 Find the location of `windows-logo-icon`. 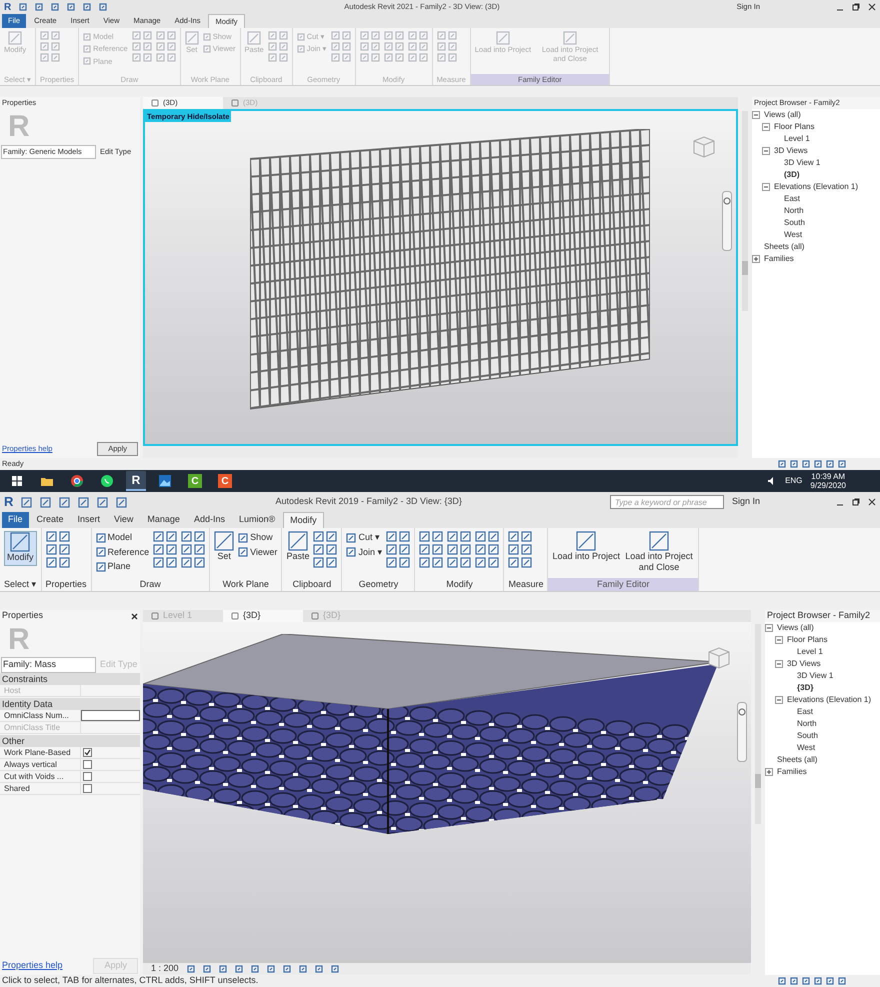

windows-logo-icon is located at coordinates (17, 481).